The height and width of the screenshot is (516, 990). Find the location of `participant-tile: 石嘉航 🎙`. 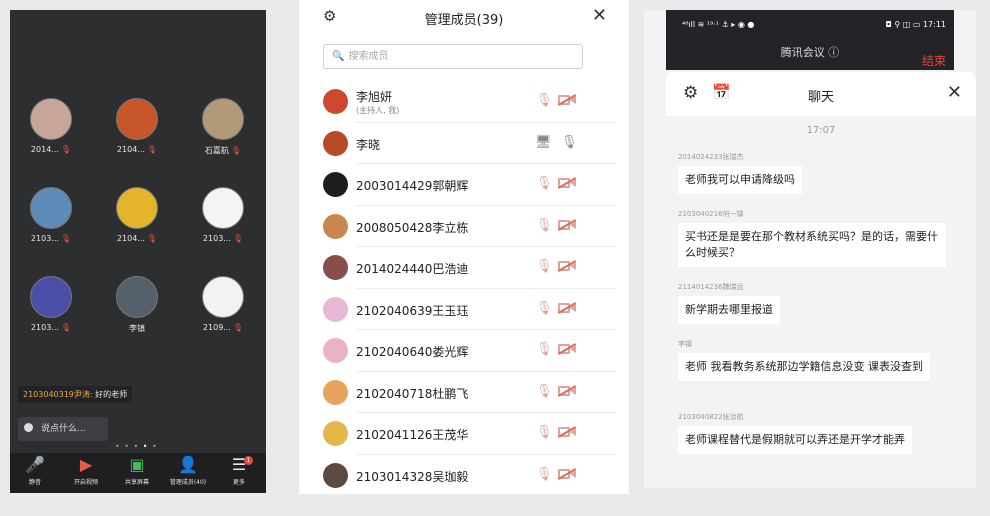

participant-tile: 石嘉航 🎙 is located at coordinates (223, 127).